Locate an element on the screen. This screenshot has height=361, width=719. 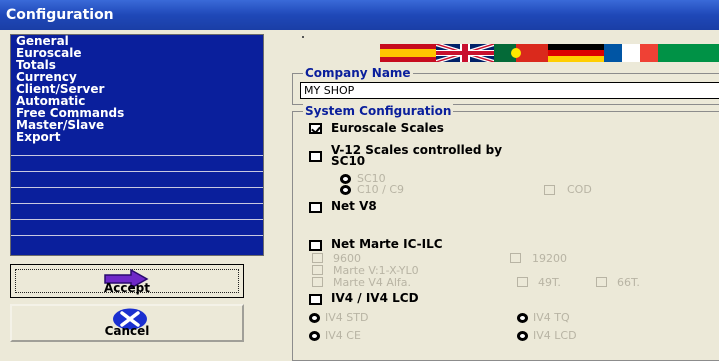
iv4-tq-label: IV4 TQ is located at coordinates (551, 317).